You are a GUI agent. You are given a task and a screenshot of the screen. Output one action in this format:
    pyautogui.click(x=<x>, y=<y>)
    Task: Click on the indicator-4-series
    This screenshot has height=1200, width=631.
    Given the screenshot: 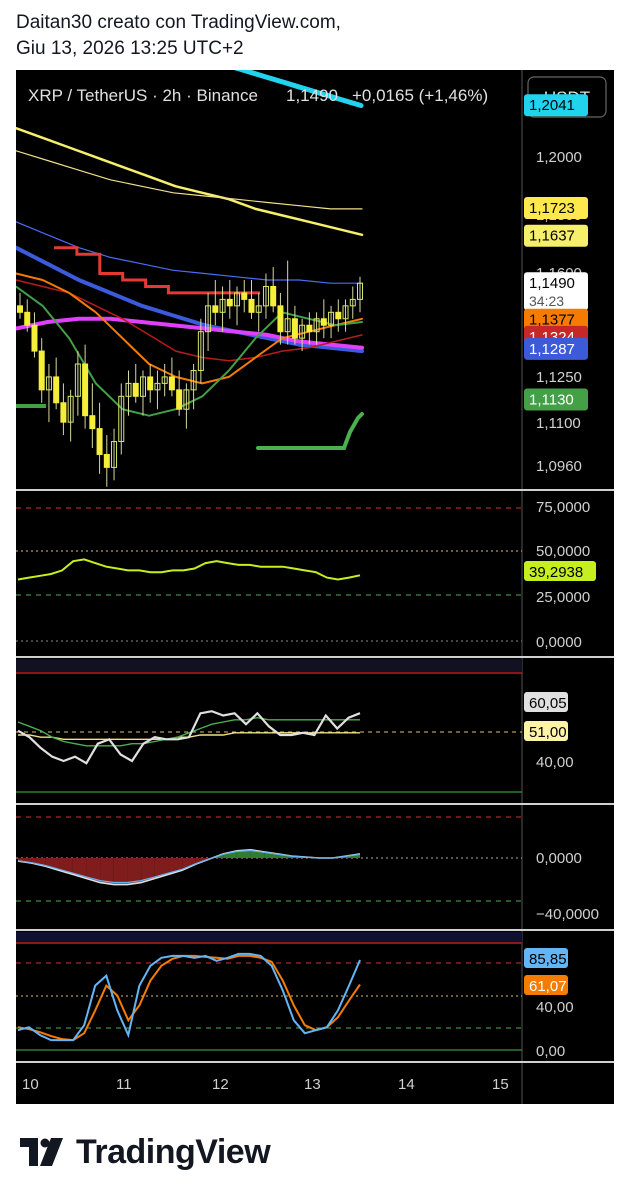 What is the action you would take?
    pyautogui.click(x=189, y=998)
    